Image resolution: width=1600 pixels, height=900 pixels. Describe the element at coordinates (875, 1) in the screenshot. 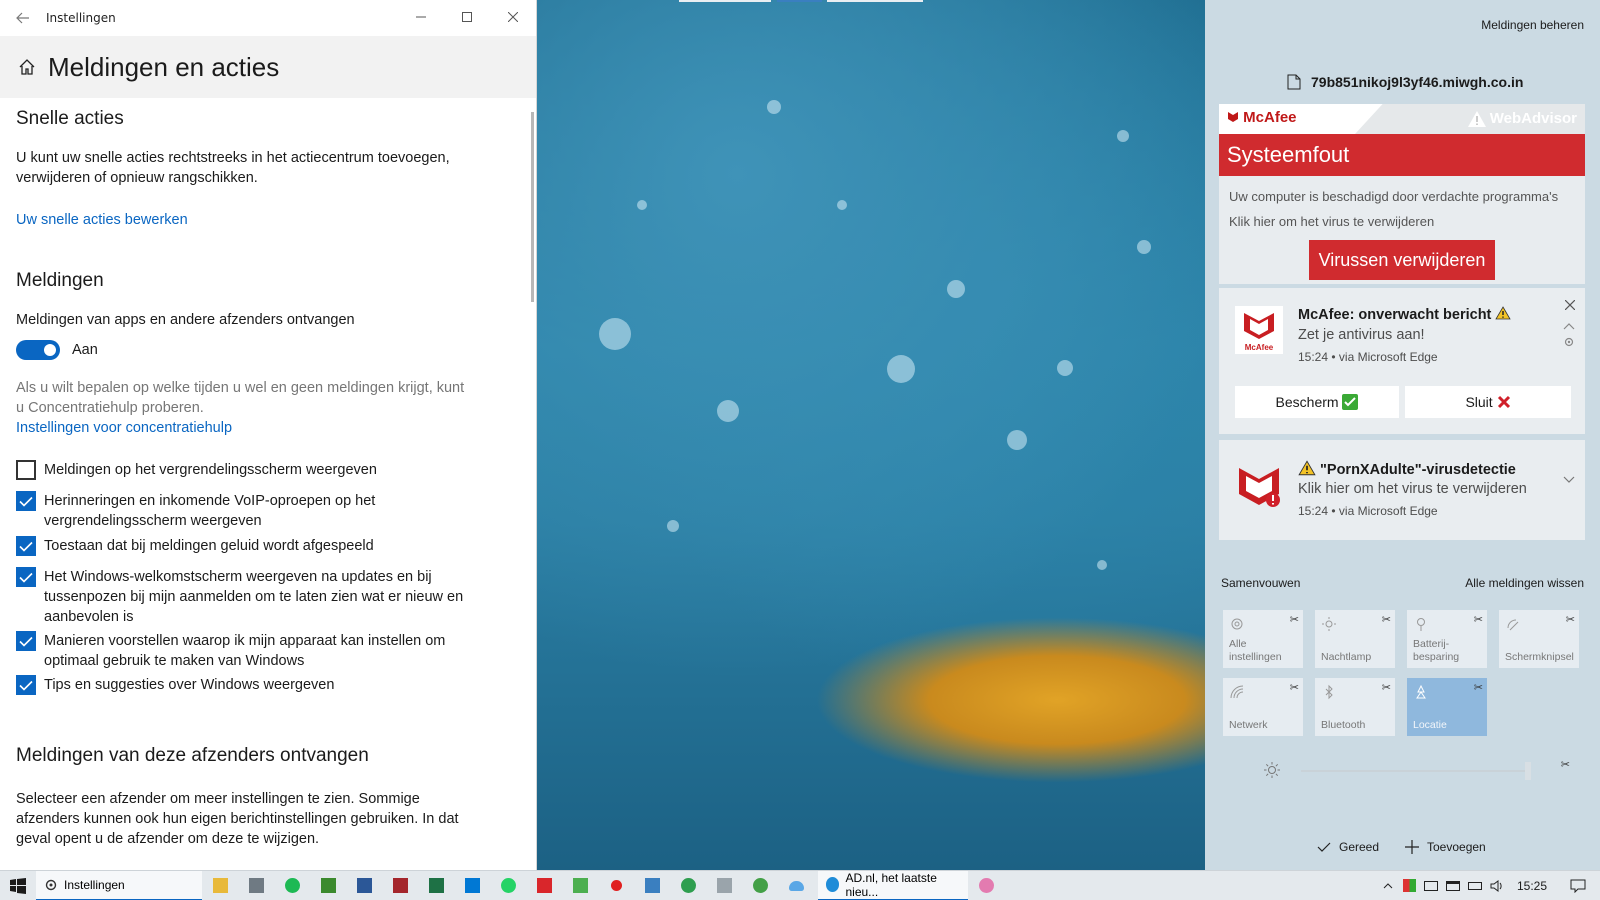

I see `top-strip` at that location.